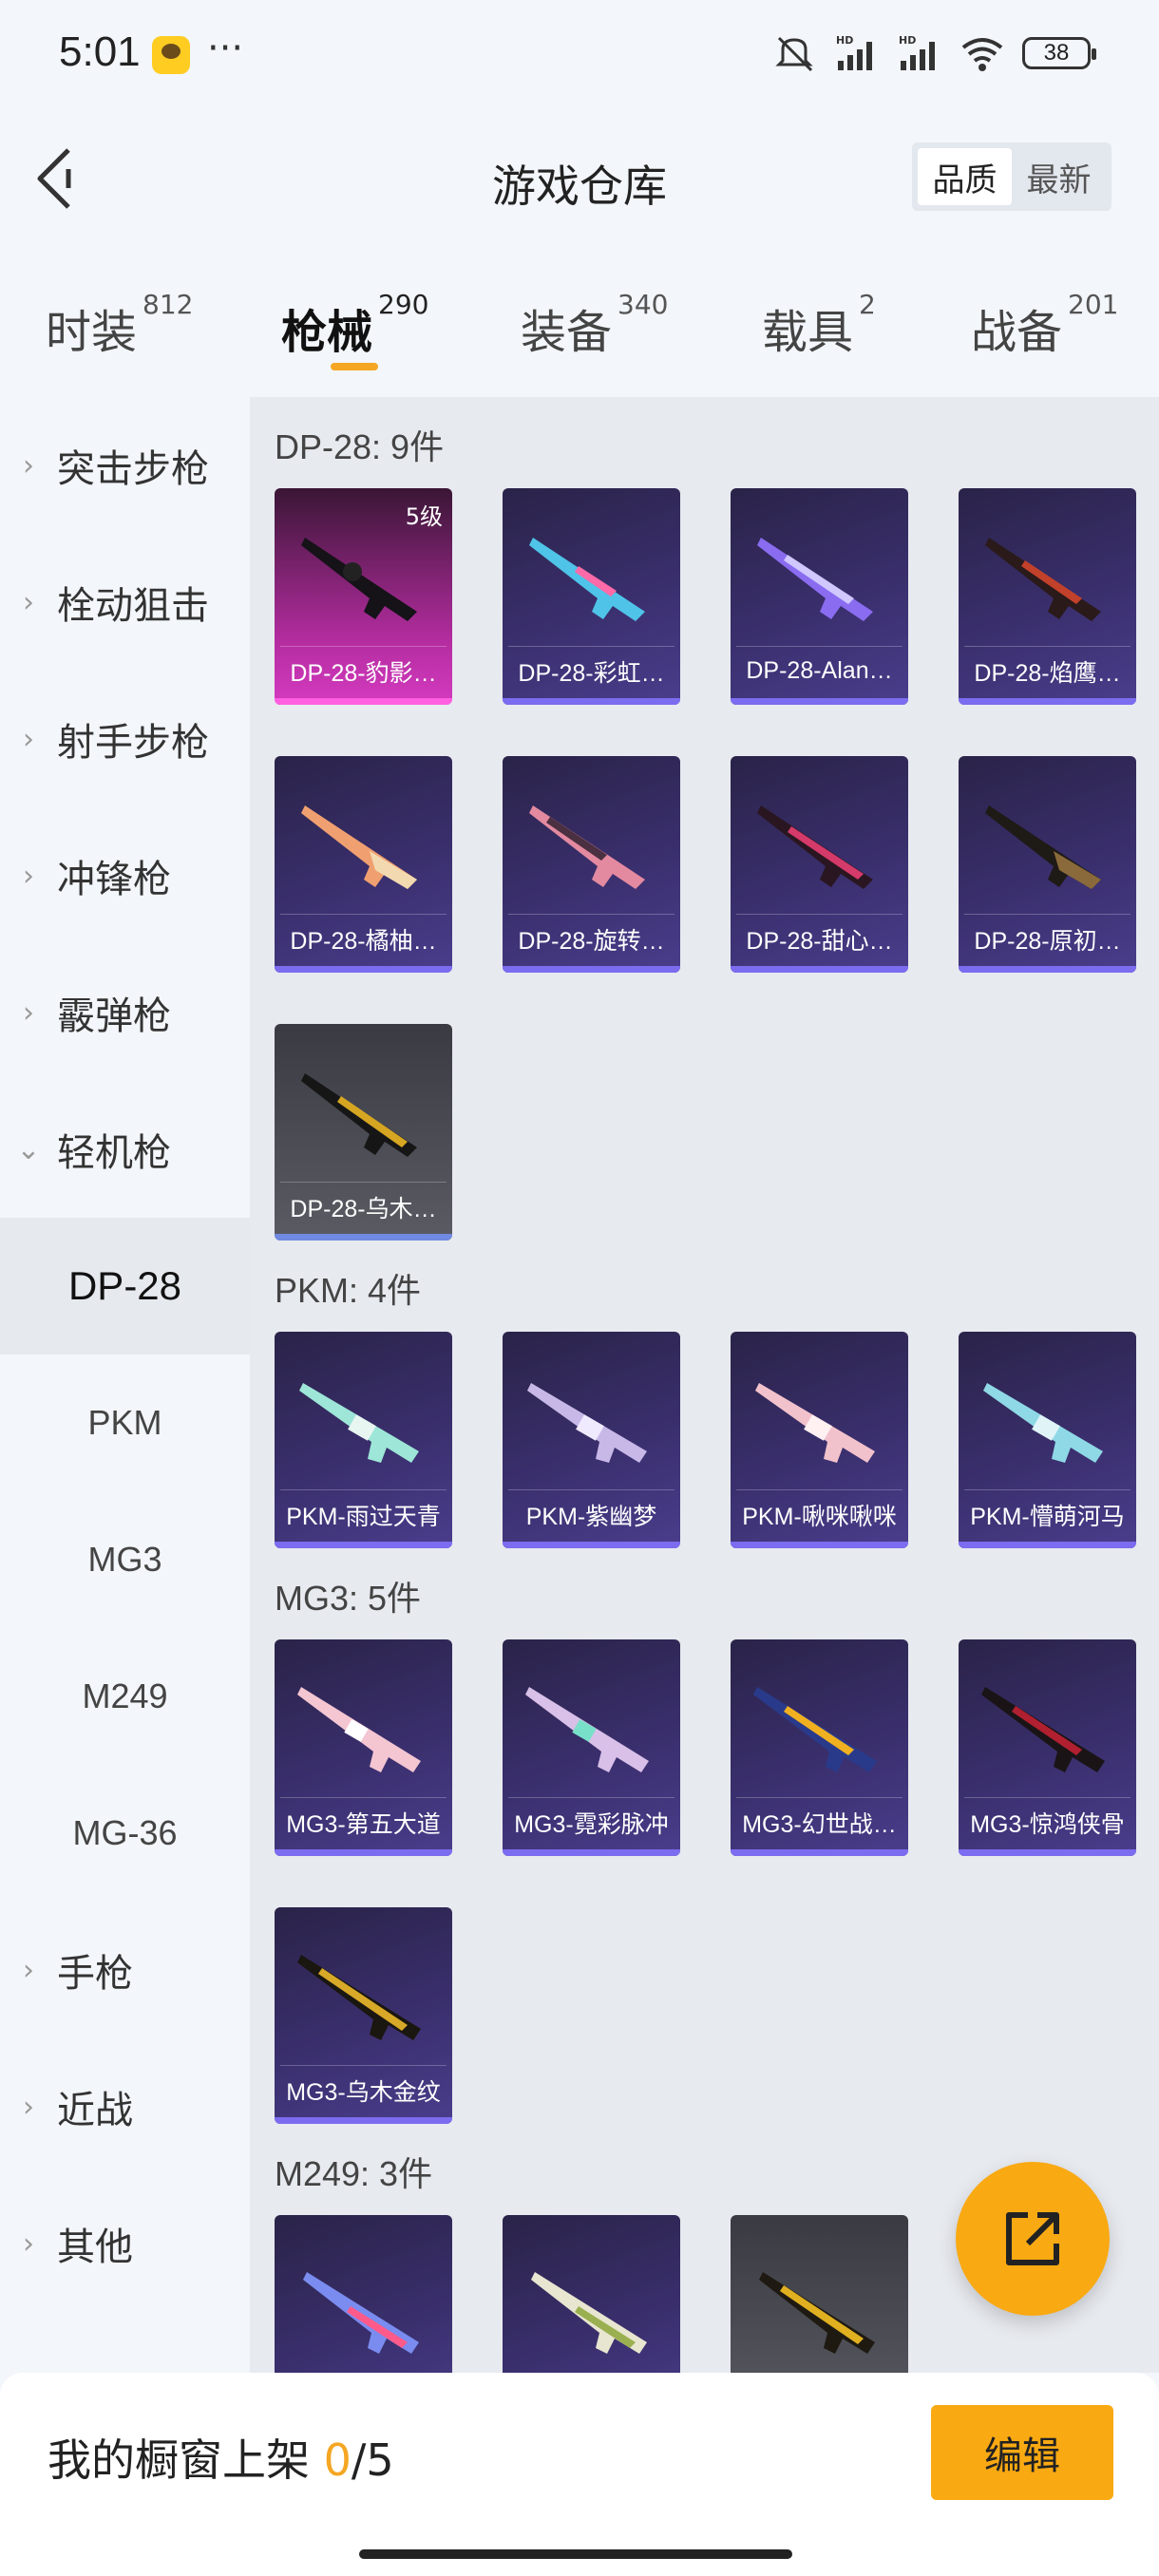 This screenshot has width=1159, height=2576. What do you see at coordinates (125, 1012) in the screenshot?
I see `sidebar-item-shotgun: › 霰弹枪` at bounding box center [125, 1012].